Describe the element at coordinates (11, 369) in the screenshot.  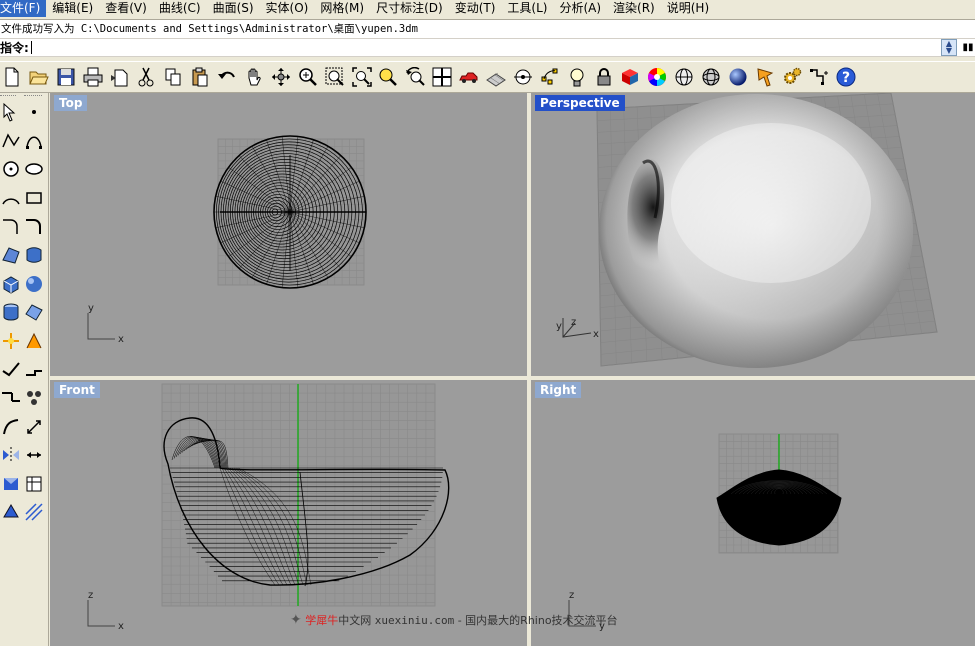
I see `trim-icon` at that location.